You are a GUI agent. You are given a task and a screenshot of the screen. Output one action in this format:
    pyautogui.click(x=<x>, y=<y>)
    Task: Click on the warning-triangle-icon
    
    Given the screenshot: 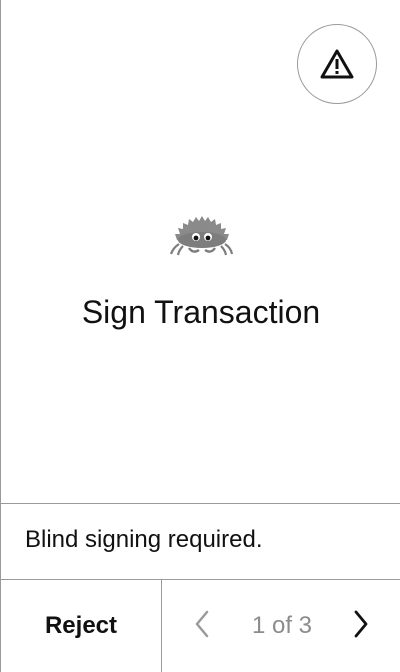 What is the action you would take?
    pyautogui.click(x=337, y=64)
    